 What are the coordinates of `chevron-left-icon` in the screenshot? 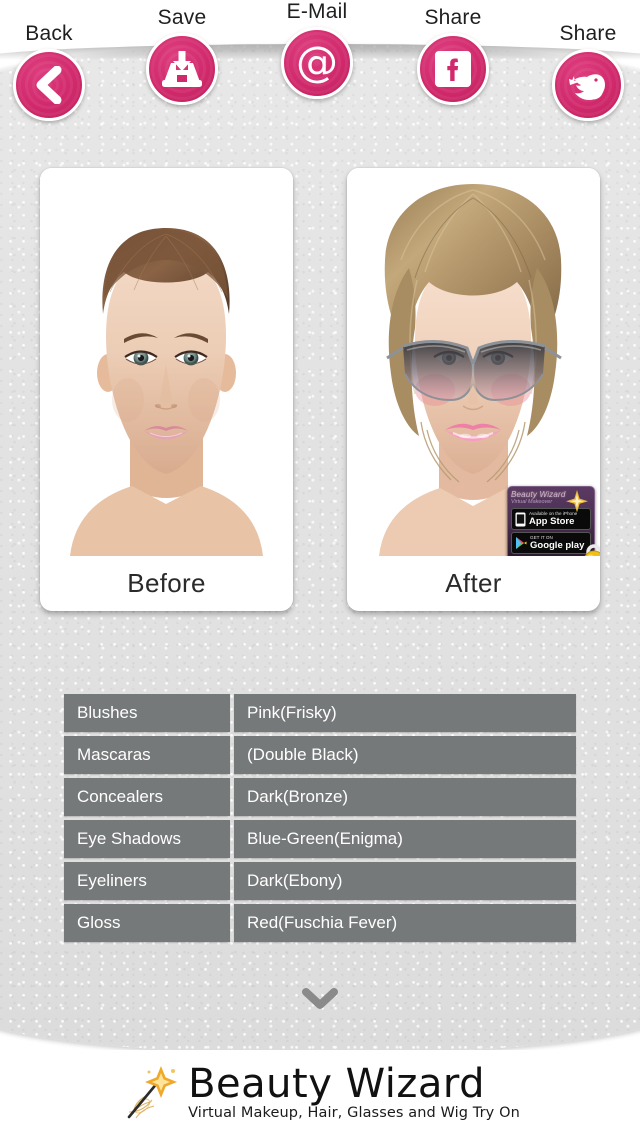 It's located at (49, 85).